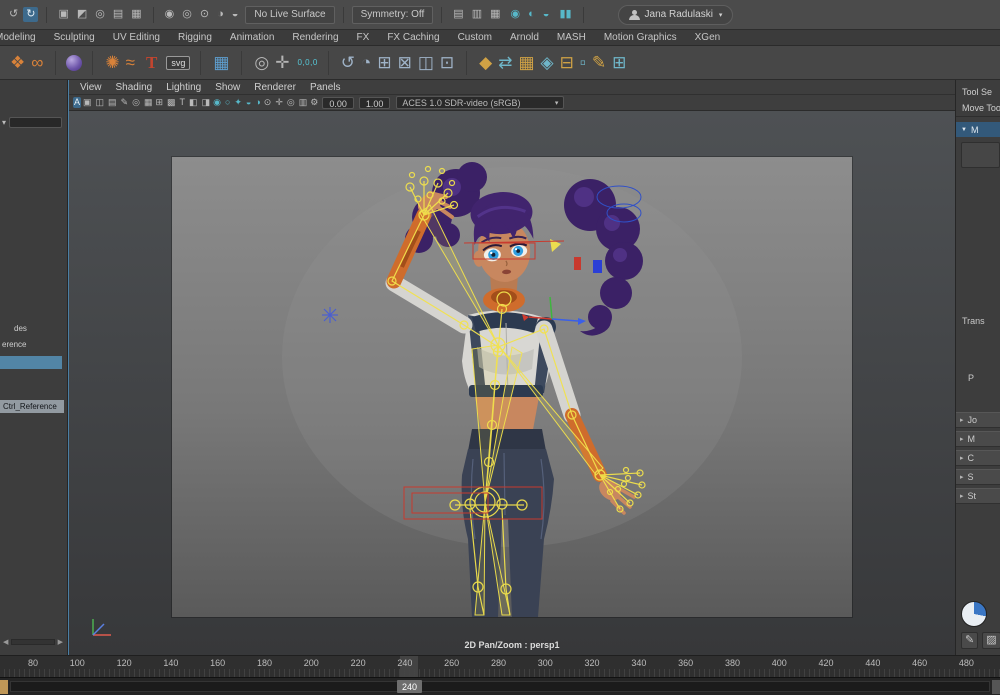 The width and height of the screenshot is (1000, 695). I want to click on outliner-item: des, so click(20, 328).